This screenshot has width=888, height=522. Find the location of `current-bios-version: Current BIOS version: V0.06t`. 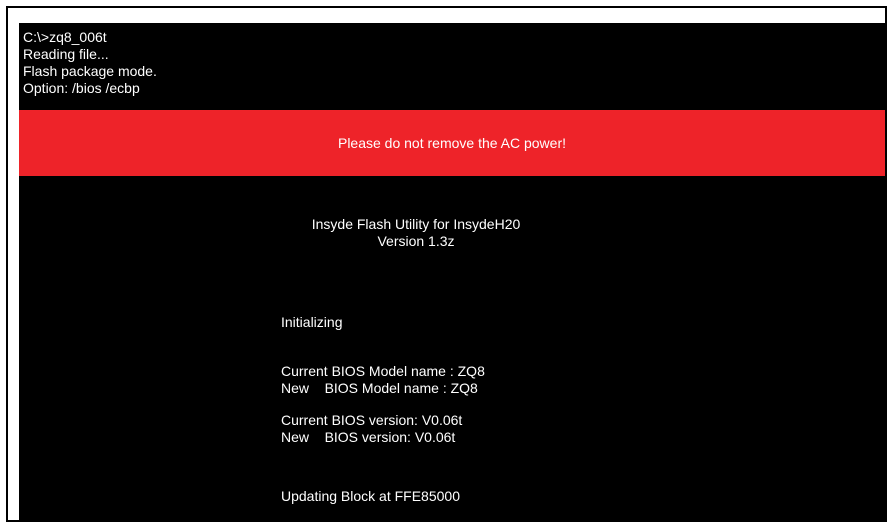

current-bios-version: Current BIOS version: V0.06t is located at coordinates (372, 420).